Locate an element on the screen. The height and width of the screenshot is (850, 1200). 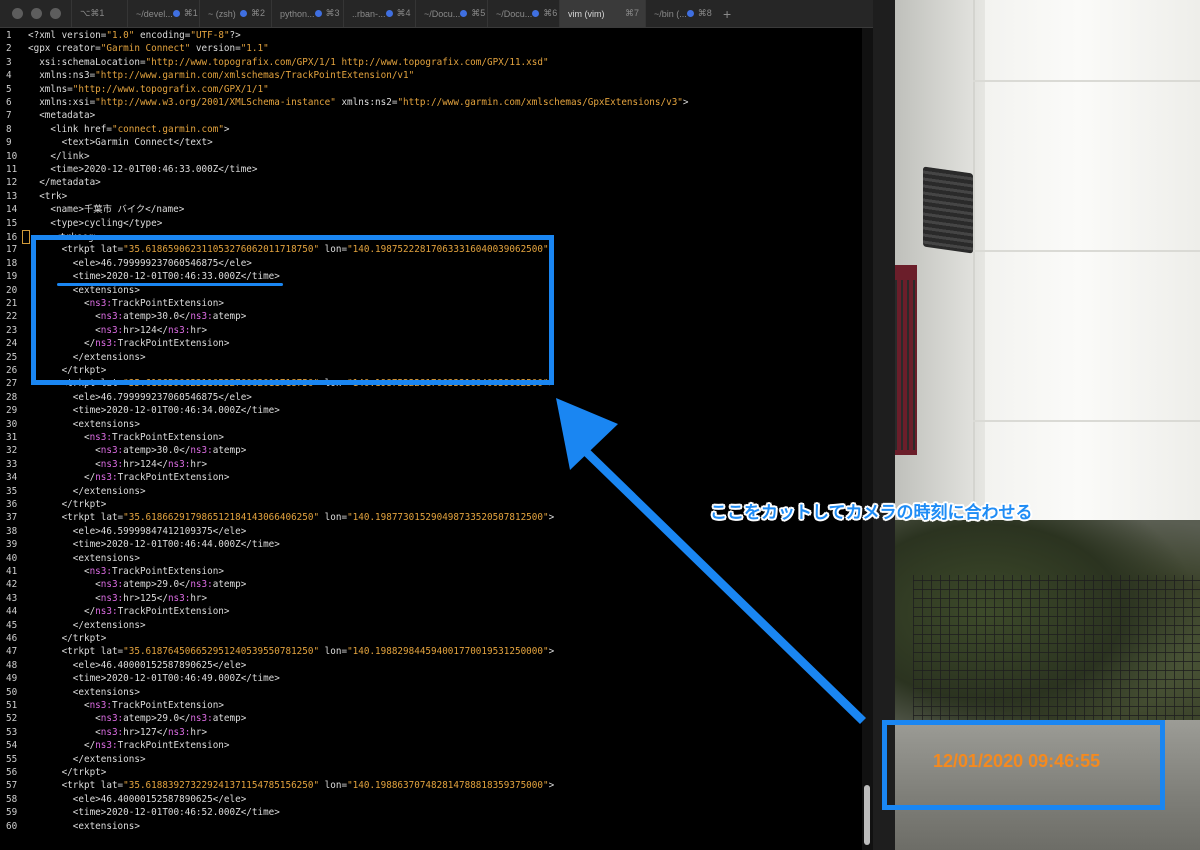
camera-timestamp: 12/01/2020 09:46:55 is located at coordinates (1017, 761).